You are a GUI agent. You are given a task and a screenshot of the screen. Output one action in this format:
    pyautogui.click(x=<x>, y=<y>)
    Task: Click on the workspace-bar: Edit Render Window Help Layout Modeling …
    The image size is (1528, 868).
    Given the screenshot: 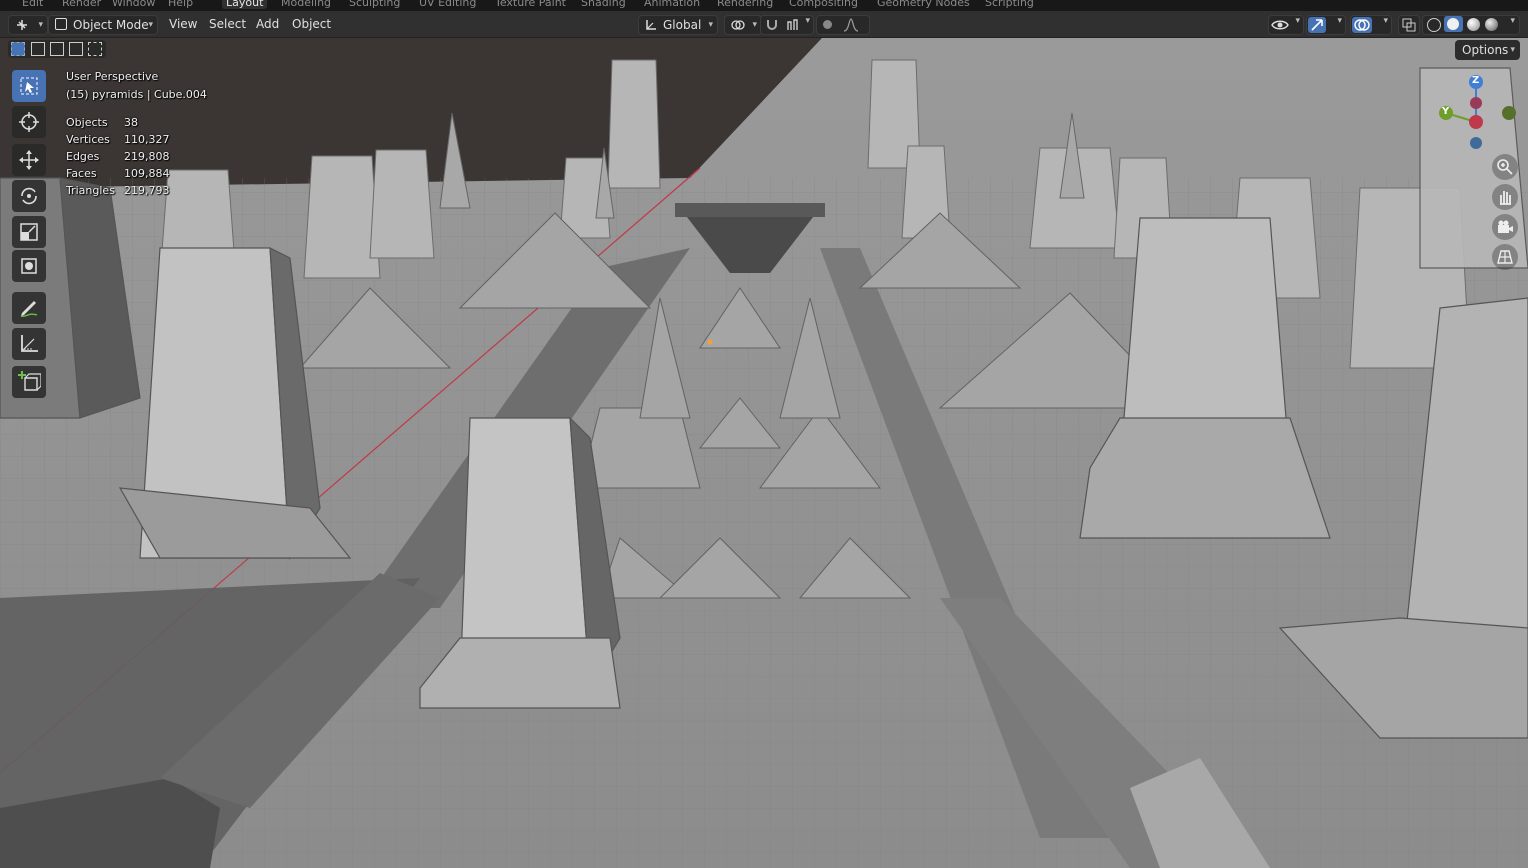 What is the action you would take?
    pyautogui.click(x=764, y=5)
    